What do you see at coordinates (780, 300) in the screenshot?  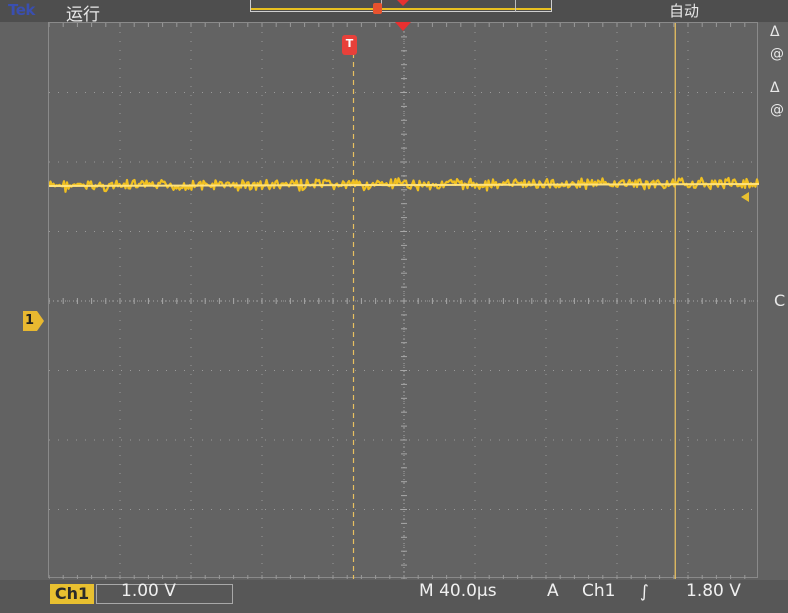 I see `right-c-label: C` at bounding box center [780, 300].